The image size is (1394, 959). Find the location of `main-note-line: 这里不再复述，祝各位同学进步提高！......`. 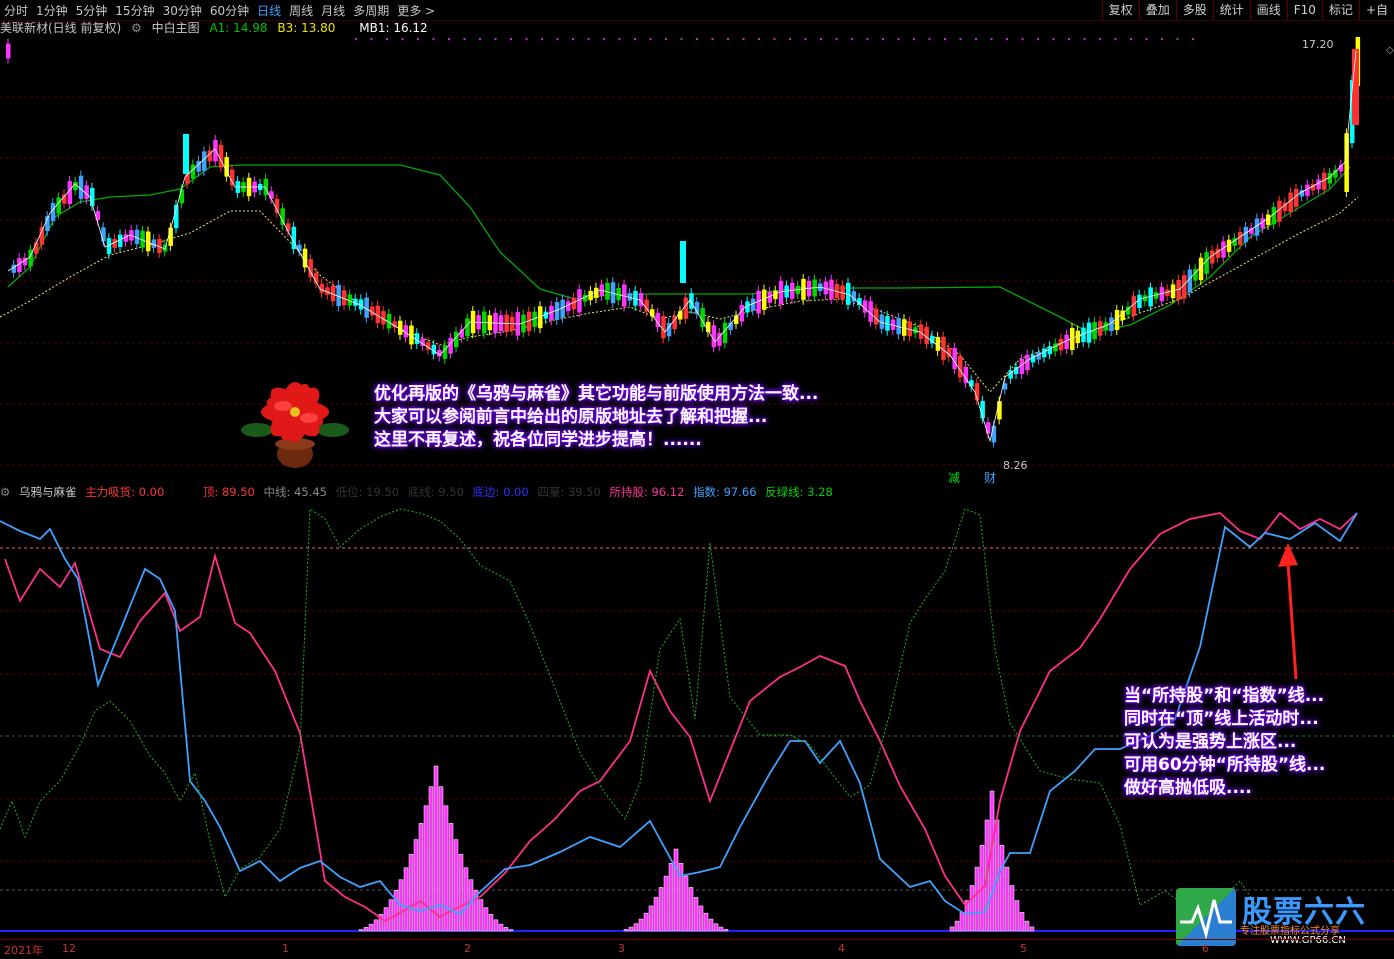

main-note-line: 这里不再复述，祝各位同学进步提高！...... is located at coordinates (538, 440).